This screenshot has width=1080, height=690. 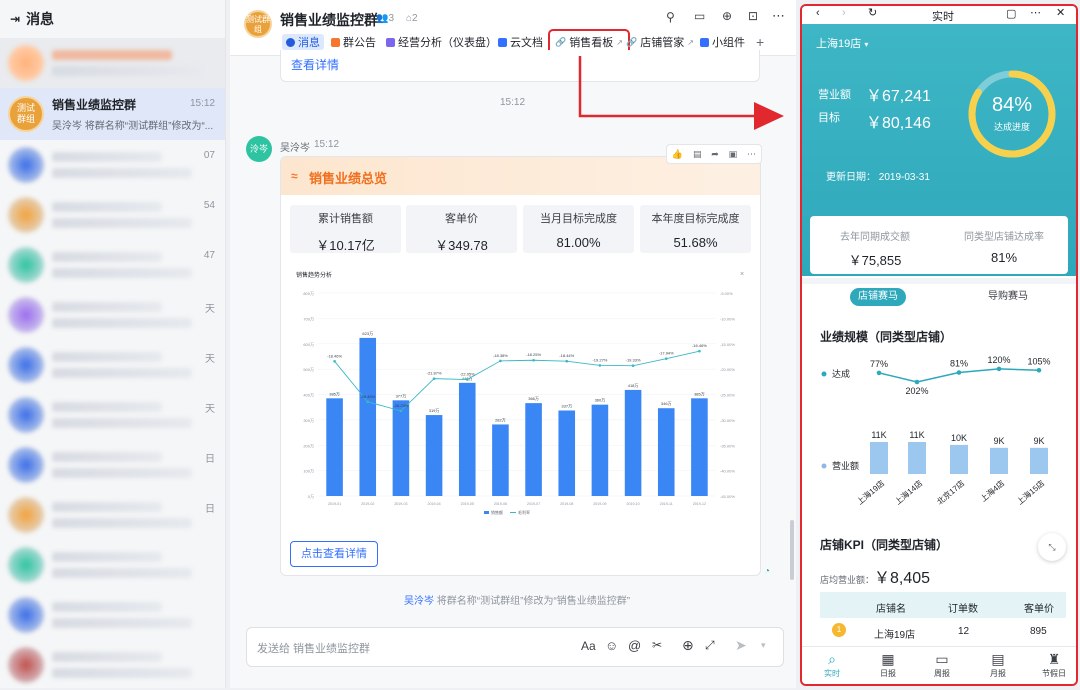 I want to click on chat-title: 销售业绩监控群, so click(x=329, y=20).